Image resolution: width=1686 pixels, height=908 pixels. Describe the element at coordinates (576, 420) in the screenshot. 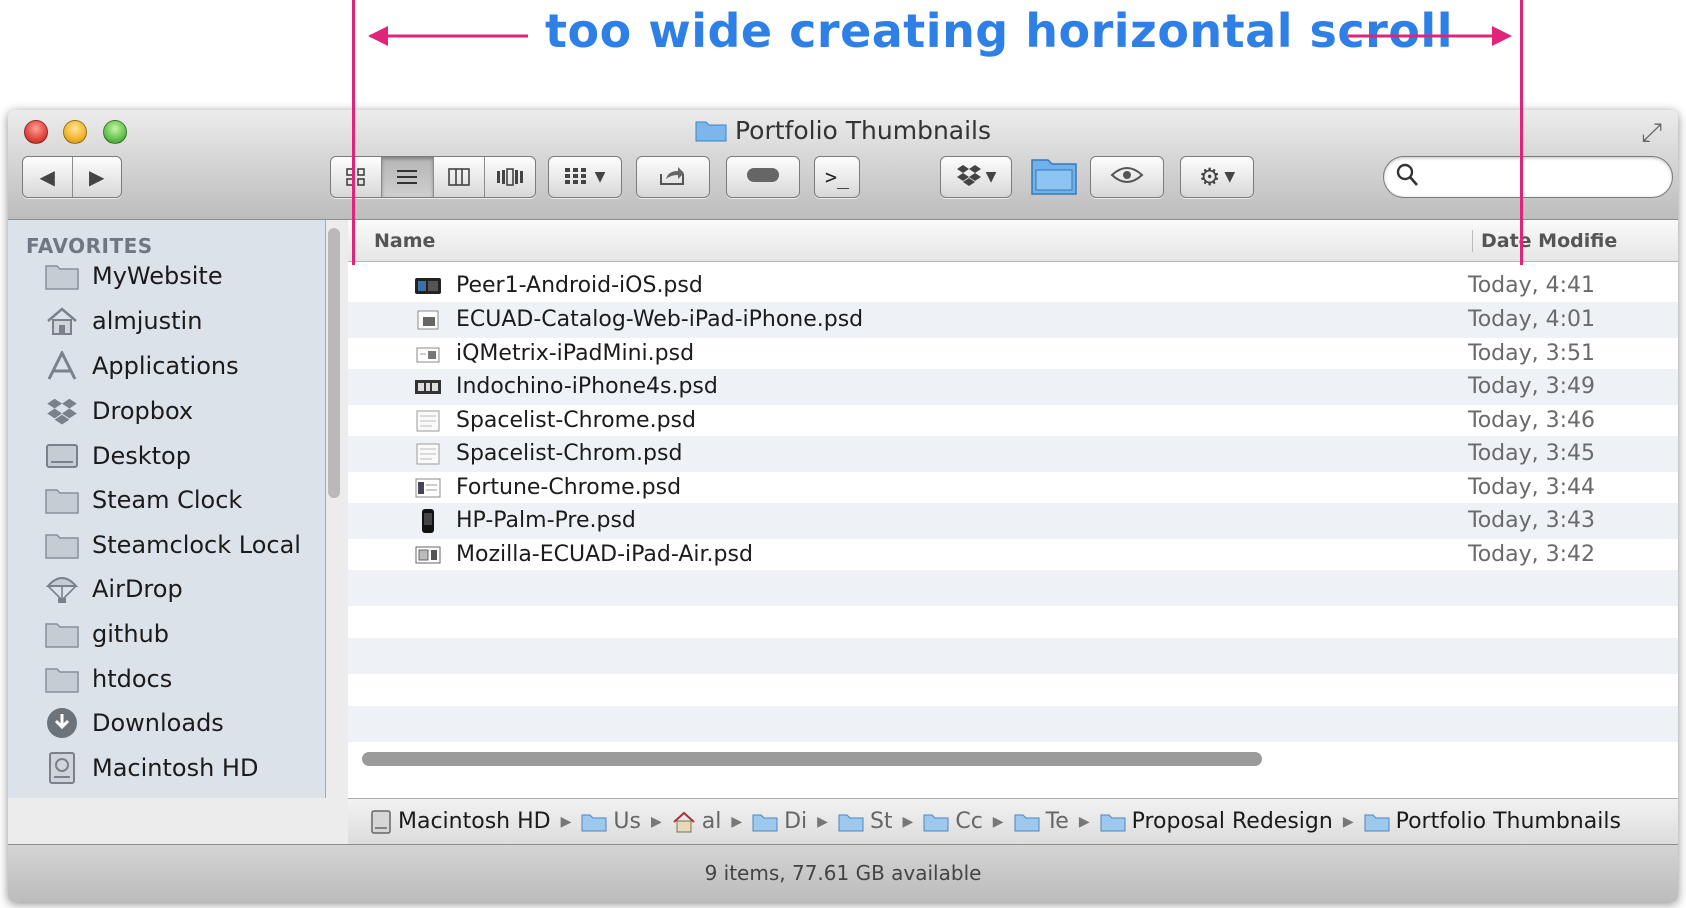

I see `file-name: Spacelist-Chrome.psd` at that location.